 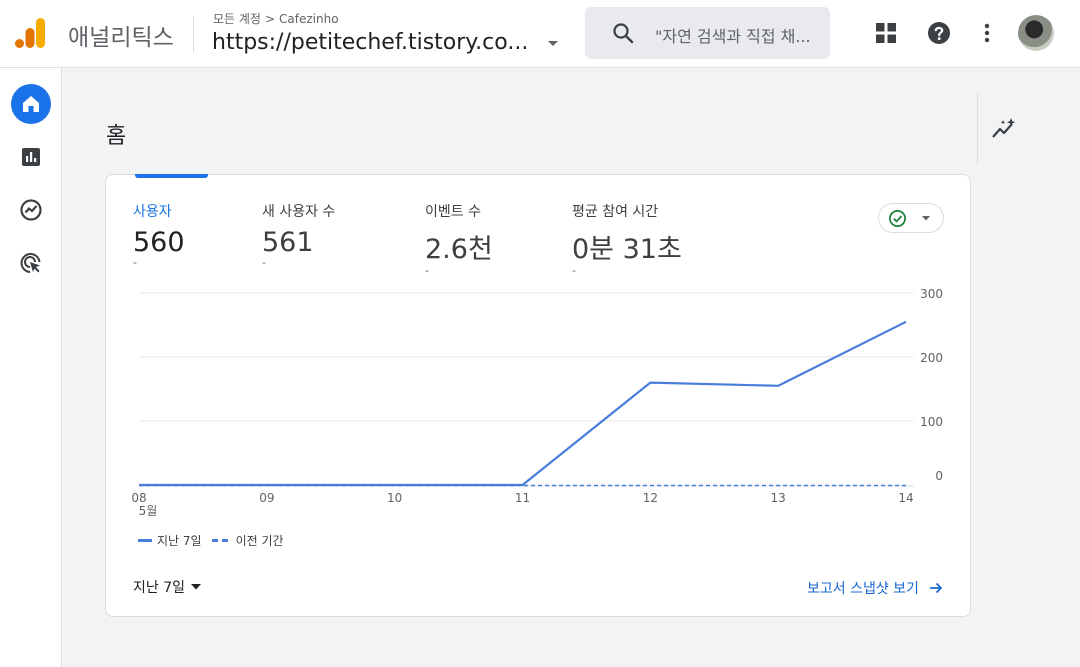 I want to click on date-range-selector: 지난 7일, so click(x=167, y=587).